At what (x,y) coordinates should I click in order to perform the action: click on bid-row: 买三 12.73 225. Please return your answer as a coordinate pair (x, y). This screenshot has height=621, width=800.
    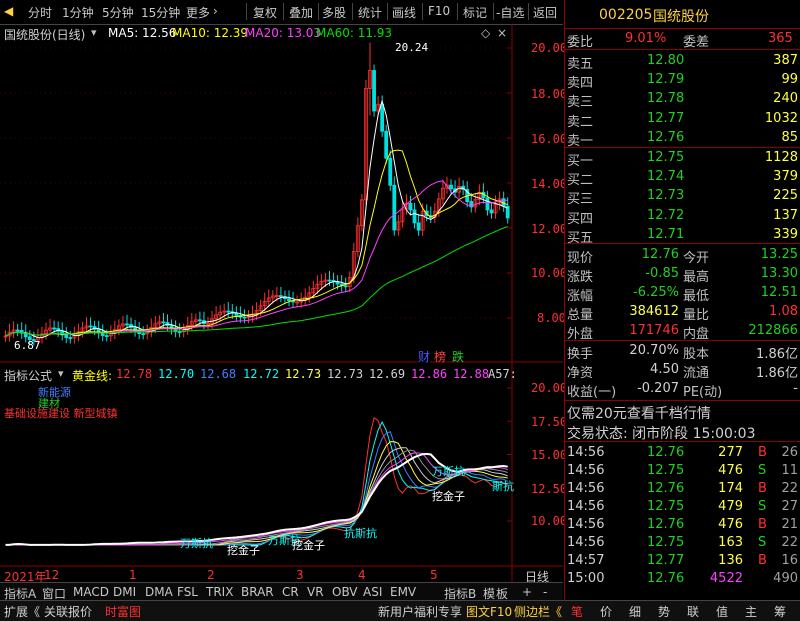
    Looking at the image, I should click on (682, 196).